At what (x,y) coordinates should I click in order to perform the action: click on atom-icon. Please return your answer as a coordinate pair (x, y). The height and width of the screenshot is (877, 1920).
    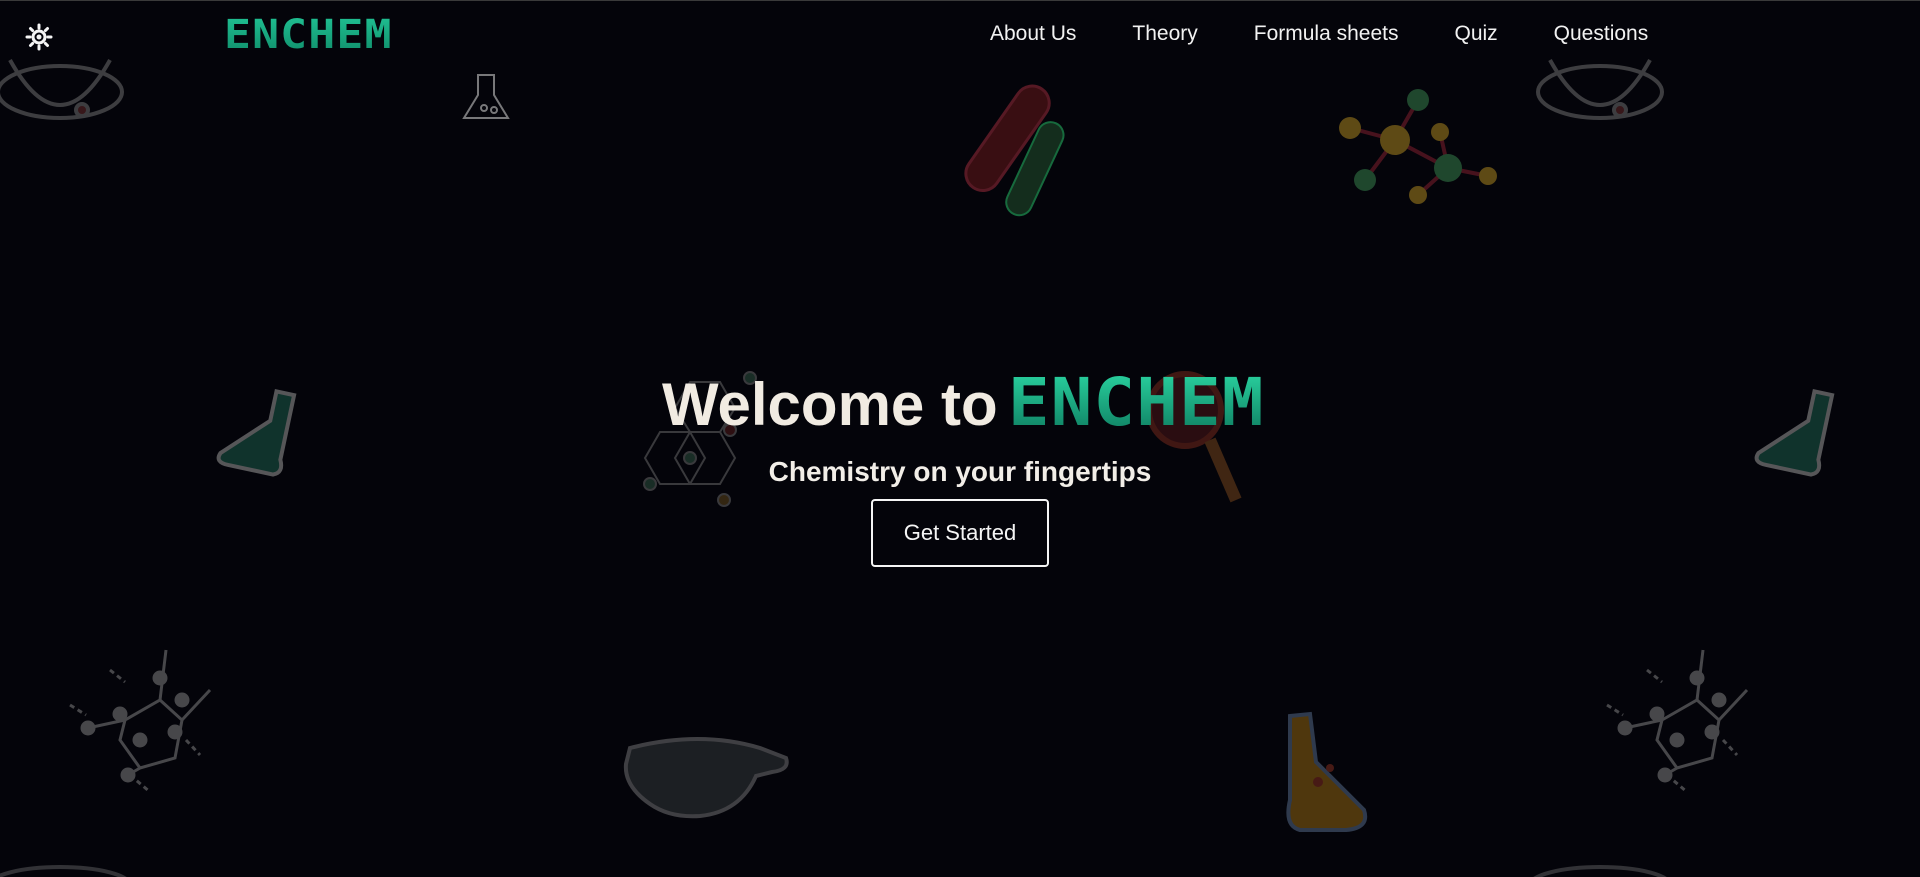
    Looking at the image, I should click on (833, 871).